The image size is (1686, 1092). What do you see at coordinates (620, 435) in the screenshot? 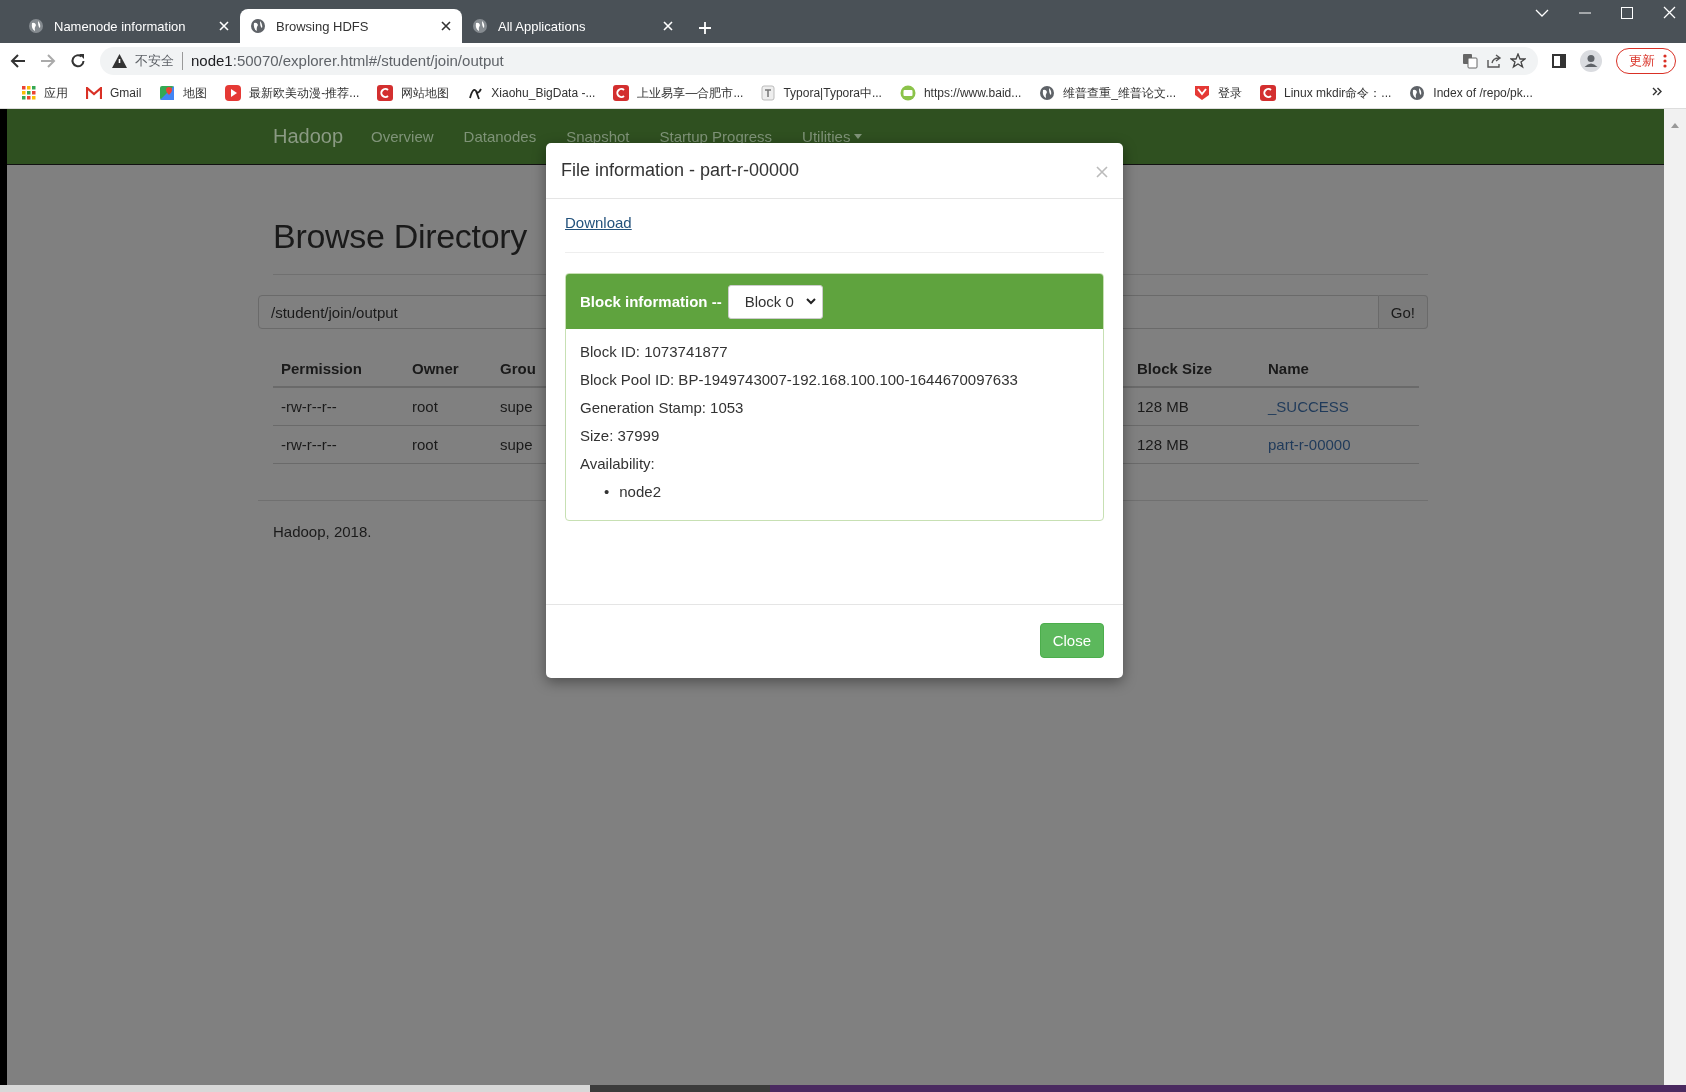
I see `detail-text: Size: 37999` at bounding box center [620, 435].